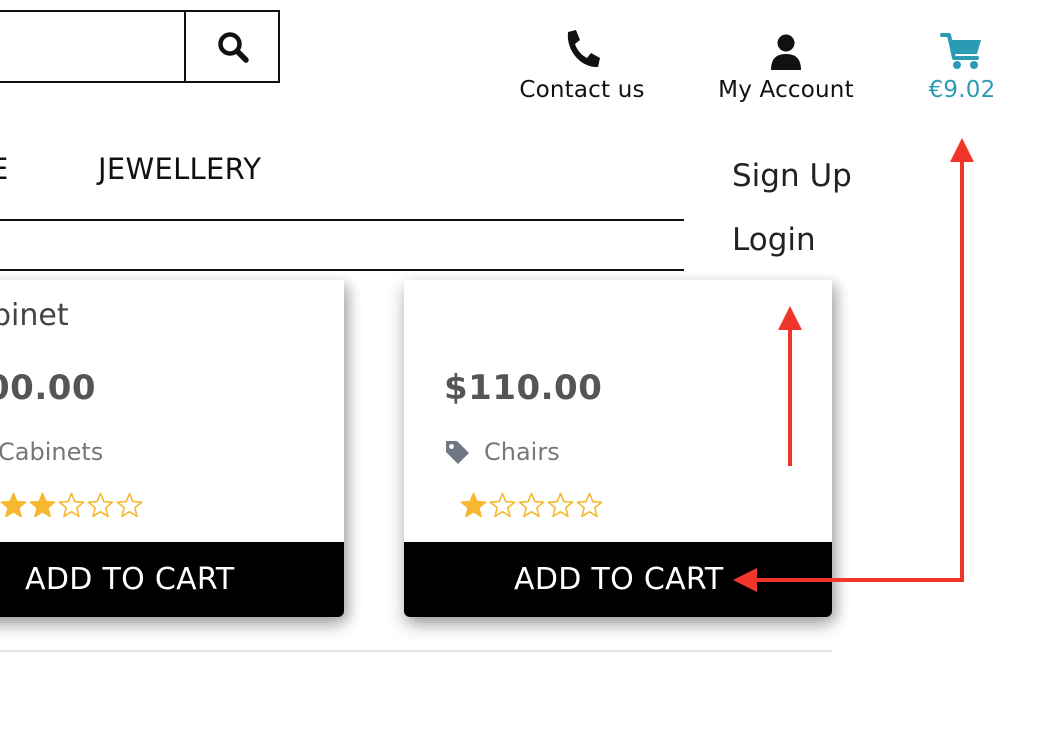 The width and height of the screenshot is (1056, 748). I want to click on product-price: $110.00, so click(523, 388).